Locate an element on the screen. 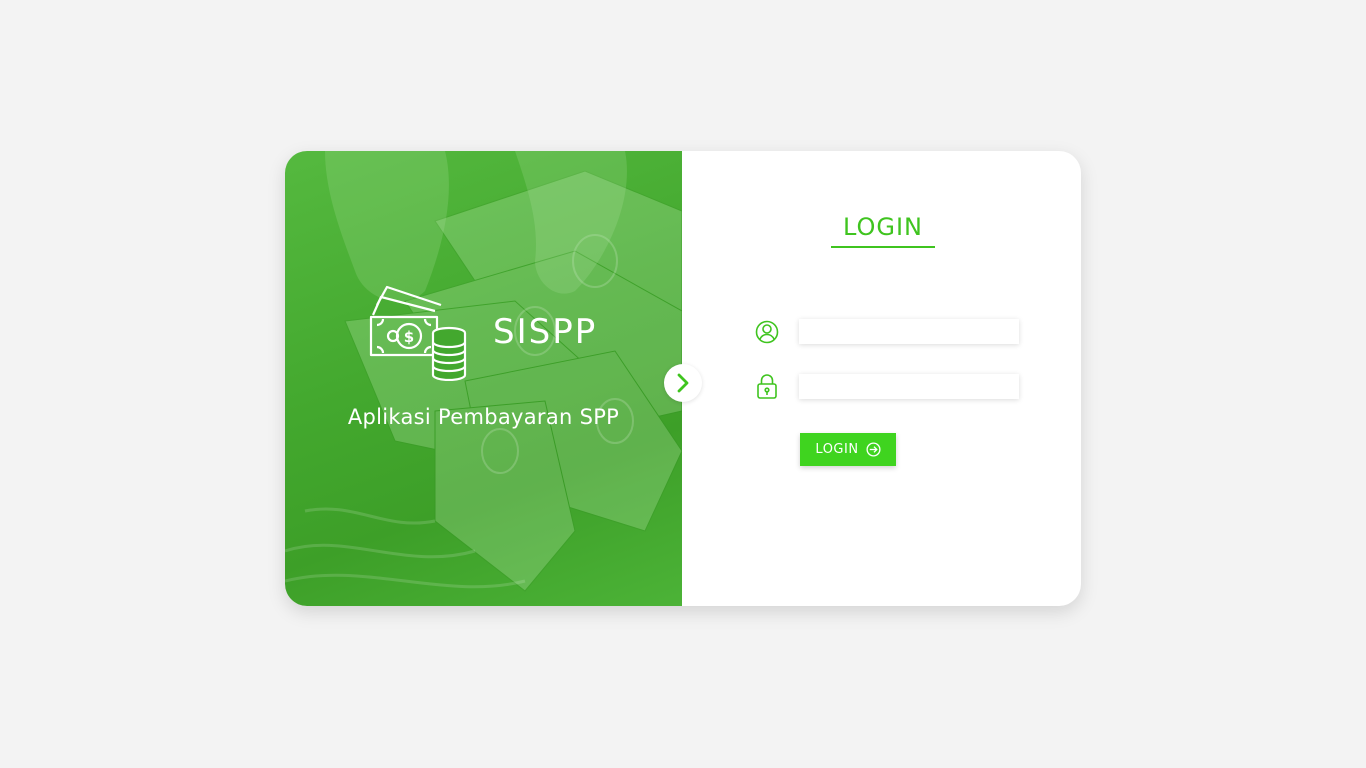  title-underline is located at coordinates (883, 247).